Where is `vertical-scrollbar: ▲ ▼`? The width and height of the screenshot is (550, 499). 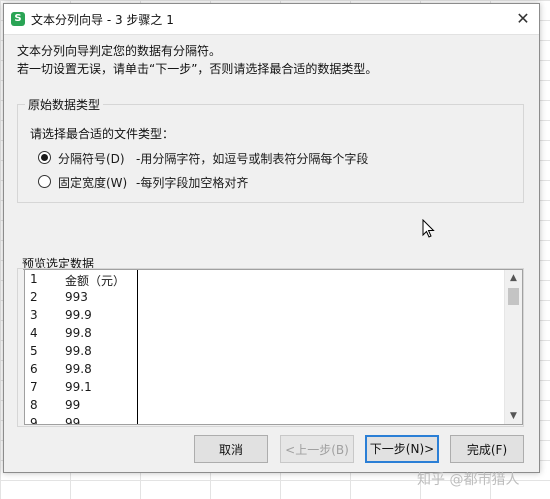
vertical-scrollbar: ▲ ▼ is located at coordinates (513, 347).